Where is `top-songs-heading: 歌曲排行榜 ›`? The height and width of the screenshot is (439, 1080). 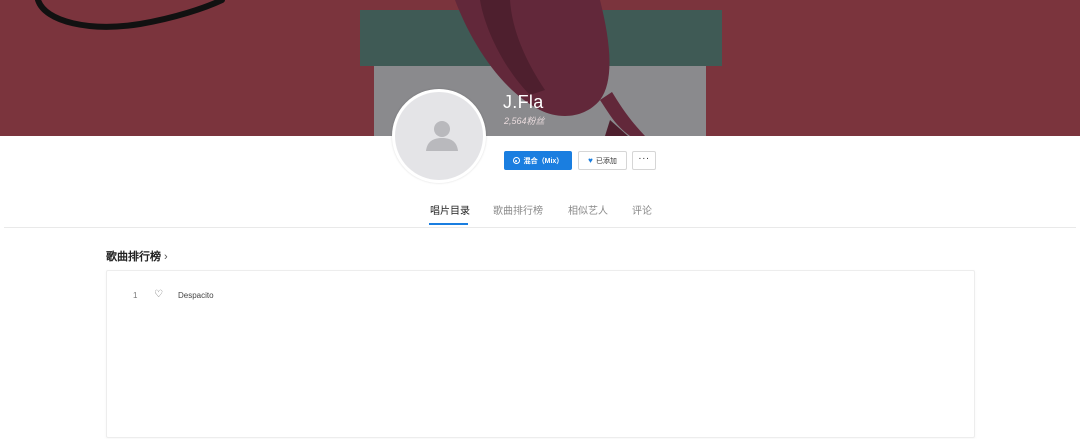 top-songs-heading: 歌曲排行榜 › is located at coordinates (137, 256).